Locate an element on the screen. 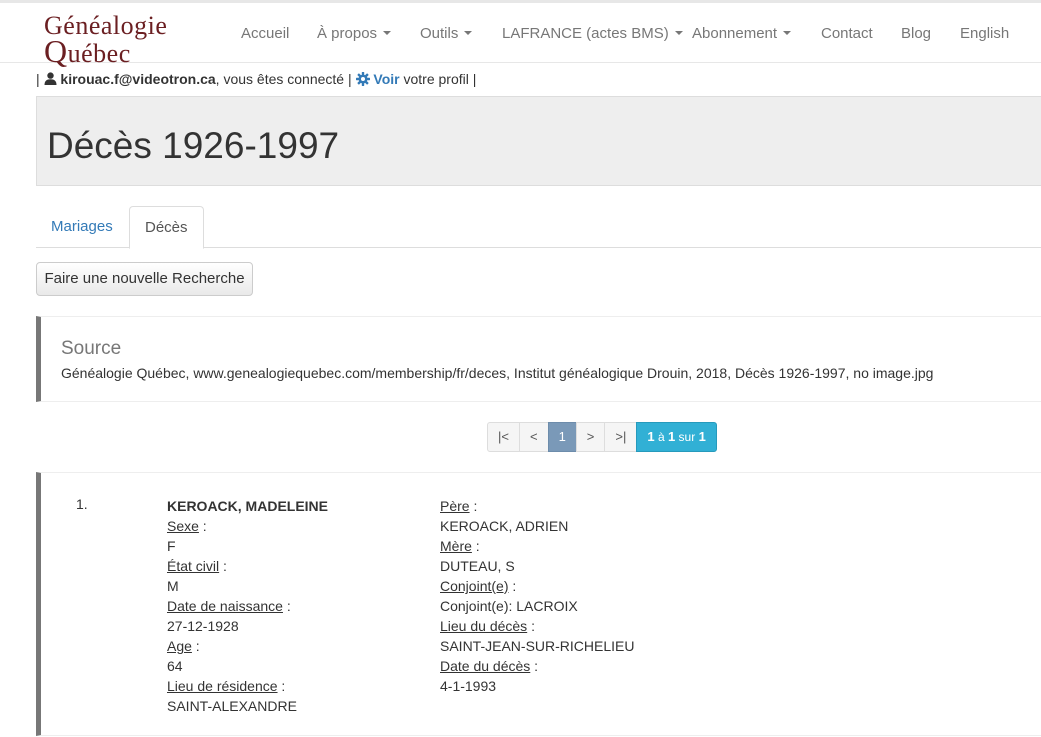  nav-lafrance: LAFRANCE (actes BMS) is located at coordinates (592, 33).